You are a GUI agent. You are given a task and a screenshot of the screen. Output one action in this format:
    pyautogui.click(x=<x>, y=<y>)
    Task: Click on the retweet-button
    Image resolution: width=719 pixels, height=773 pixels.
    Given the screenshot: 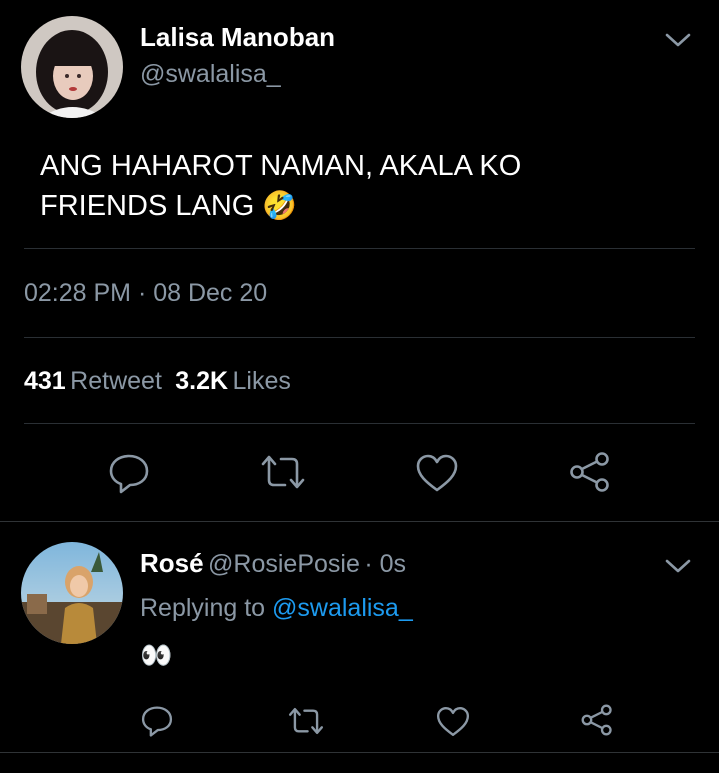 What is the action you would take?
    pyautogui.click(x=283, y=472)
    